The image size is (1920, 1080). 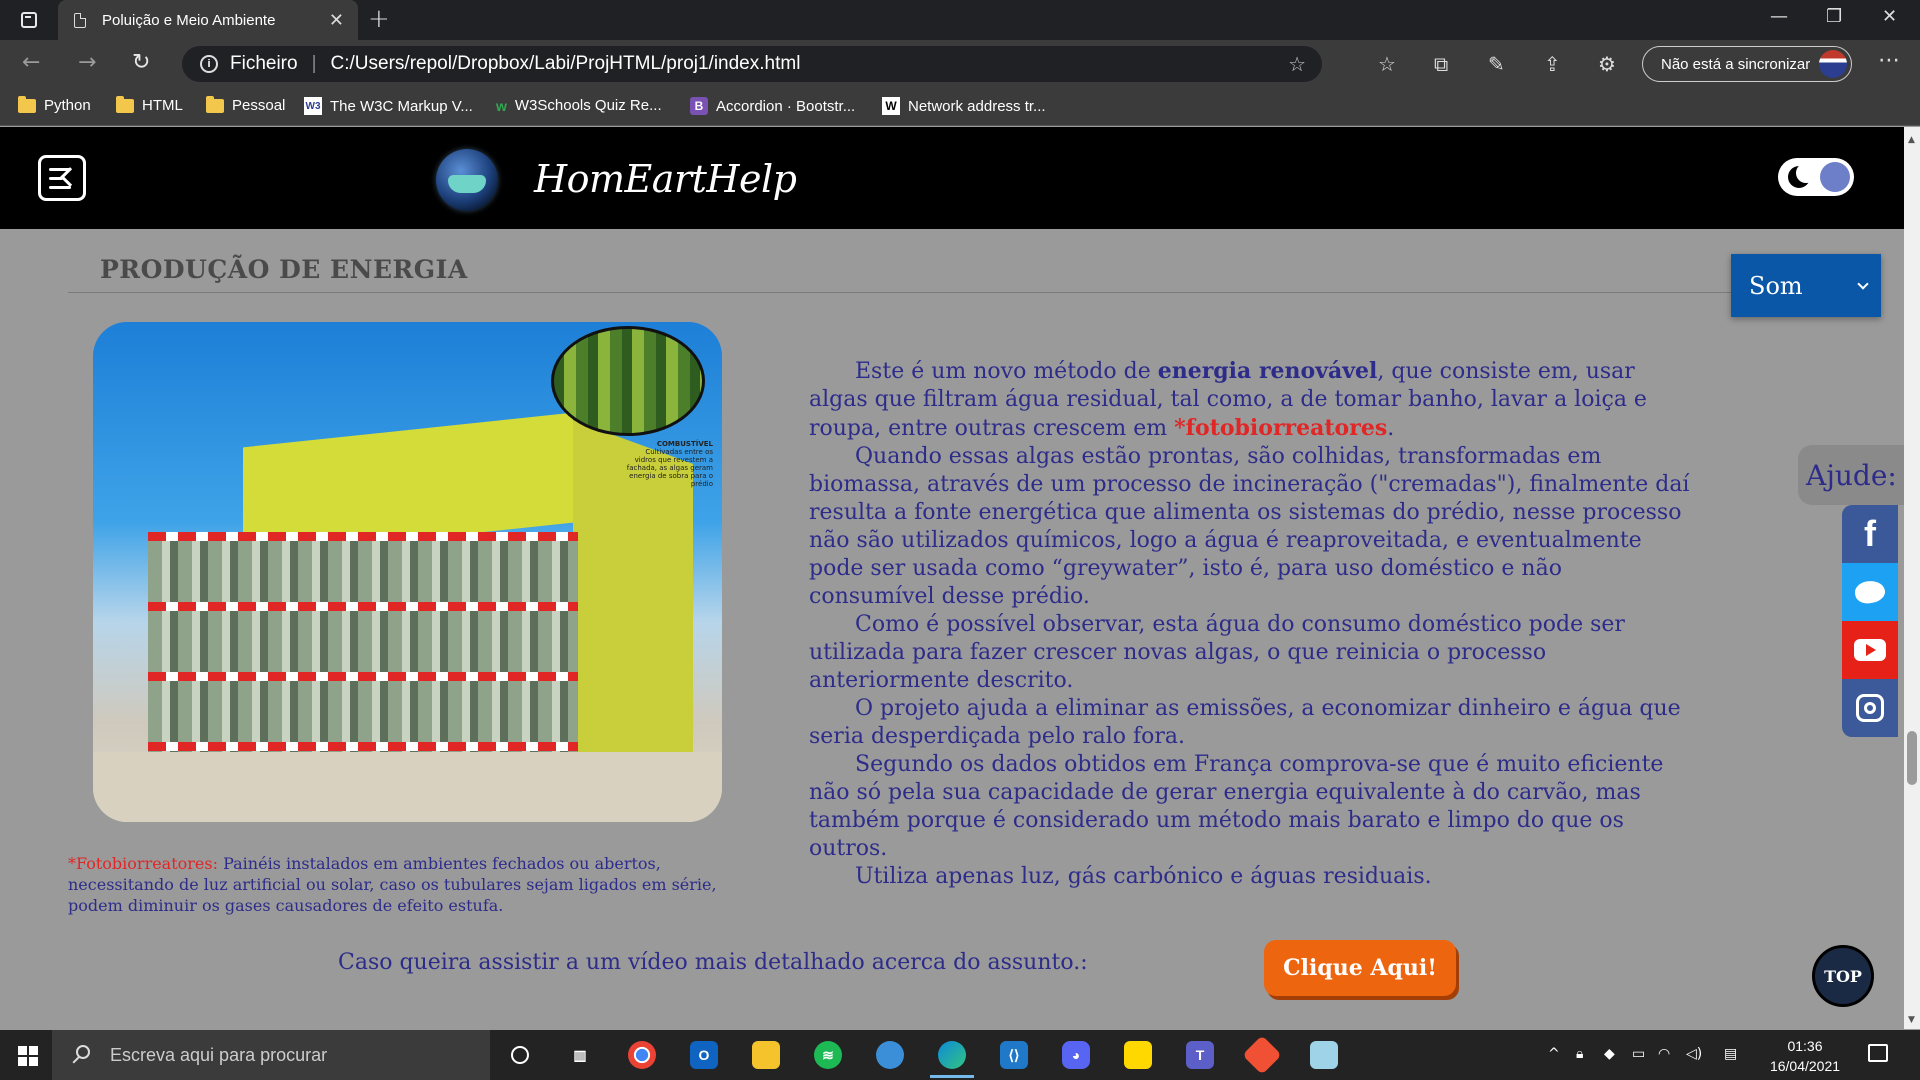 I want to click on menu-toggle-button, so click(x=62, y=178).